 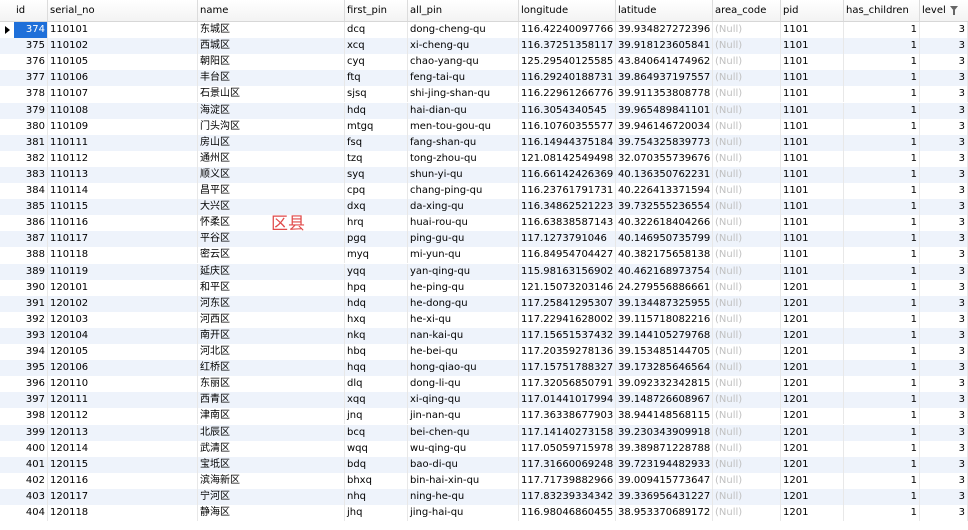 I want to click on cell-latitude: 39.153485144705, so click(x=664, y=352).